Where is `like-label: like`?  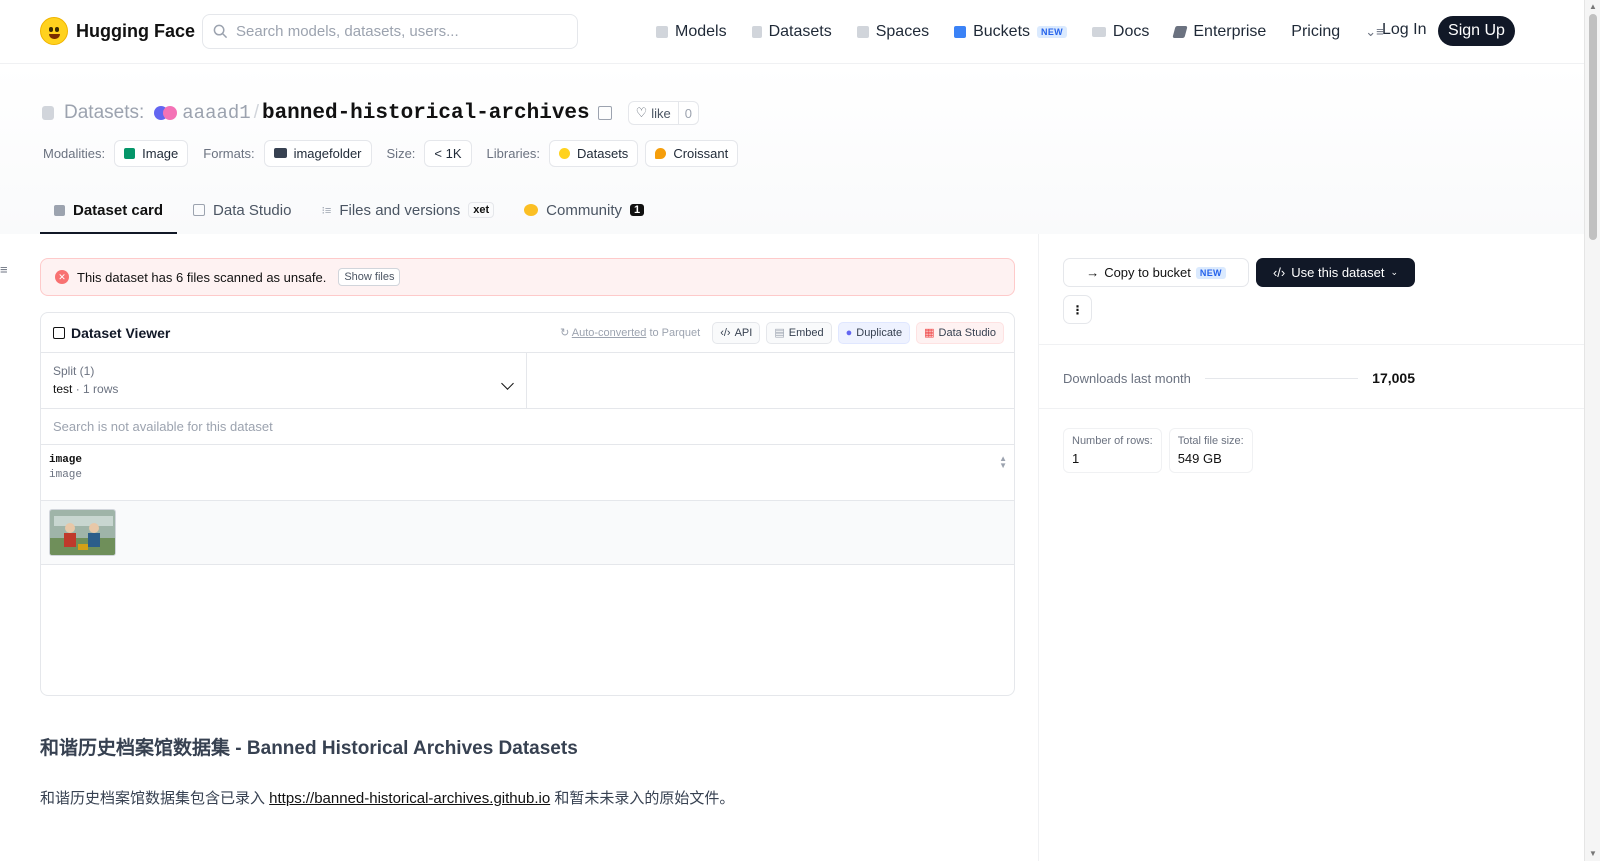 like-label: like is located at coordinates (661, 113).